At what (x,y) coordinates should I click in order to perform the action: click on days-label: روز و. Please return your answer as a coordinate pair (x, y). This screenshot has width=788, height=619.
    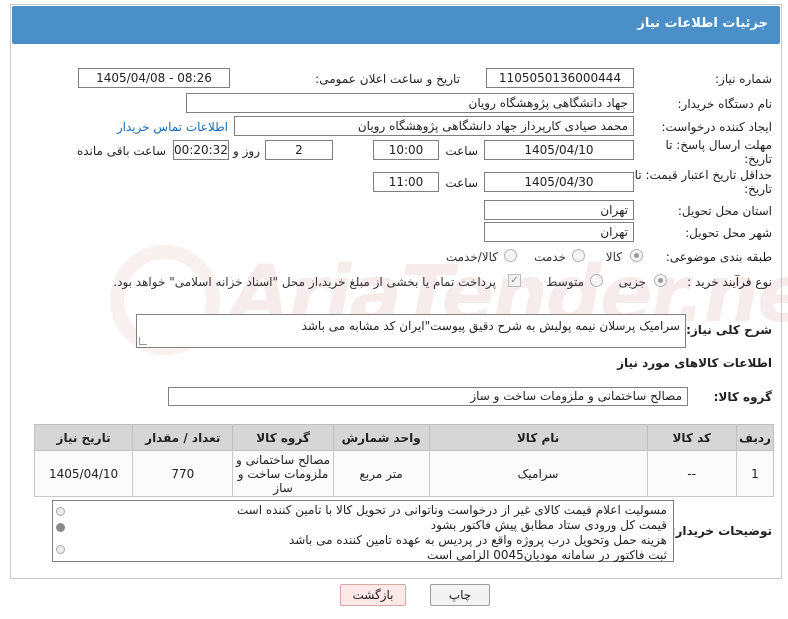
    Looking at the image, I should click on (246, 151).